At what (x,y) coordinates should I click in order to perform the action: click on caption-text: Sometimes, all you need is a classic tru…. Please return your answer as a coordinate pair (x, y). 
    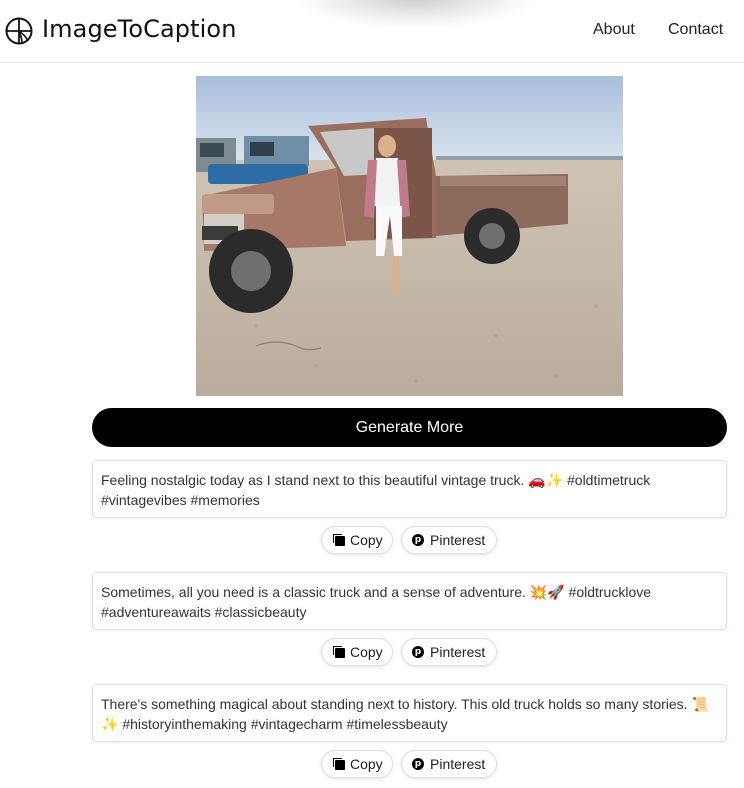
    Looking at the image, I should click on (376, 602).